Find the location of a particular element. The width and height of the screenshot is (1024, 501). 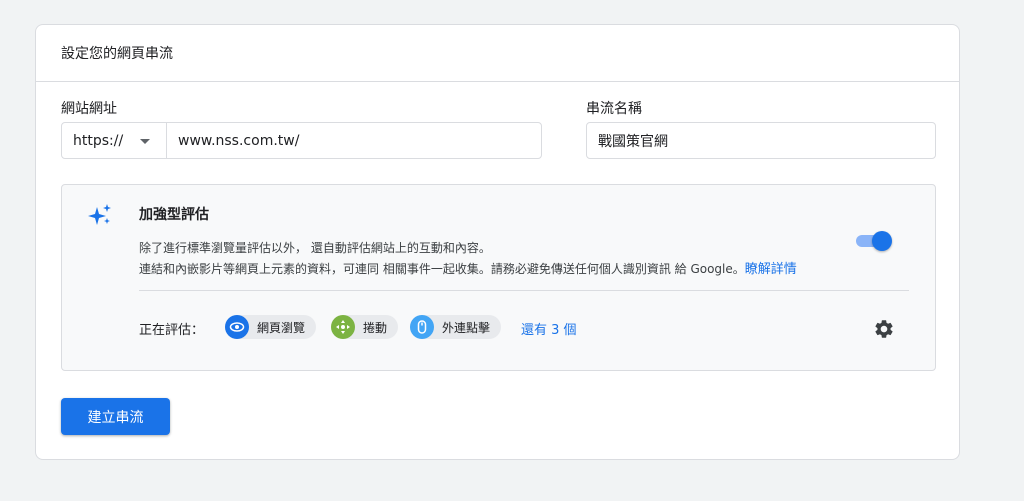

create-stream-button: 建立串流 is located at coordinates (115, 416).